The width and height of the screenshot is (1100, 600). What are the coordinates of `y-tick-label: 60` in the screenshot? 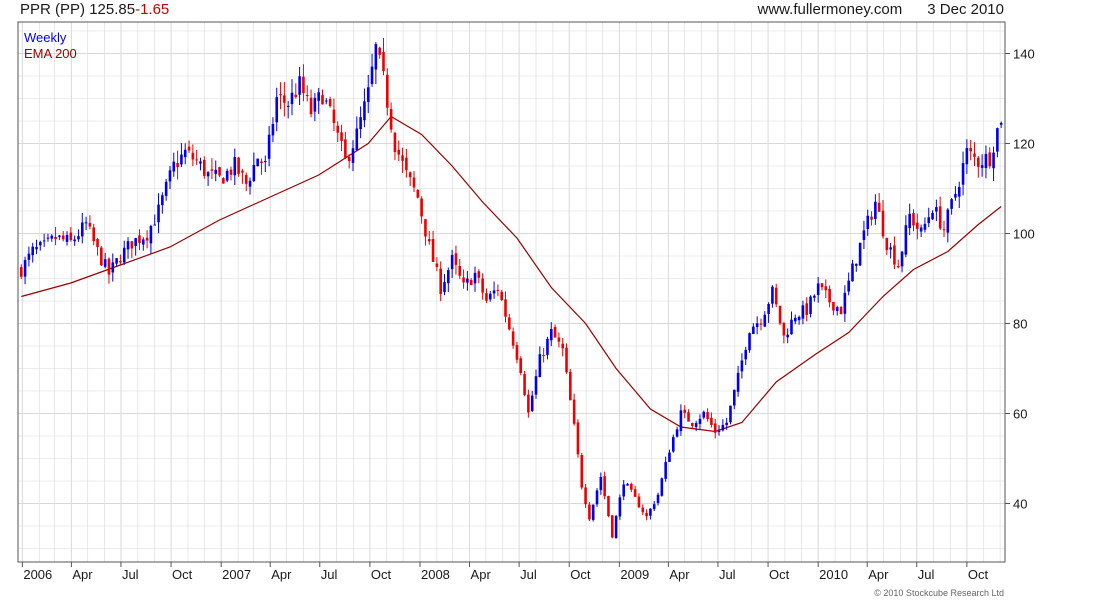 It's located at (1020, 414).